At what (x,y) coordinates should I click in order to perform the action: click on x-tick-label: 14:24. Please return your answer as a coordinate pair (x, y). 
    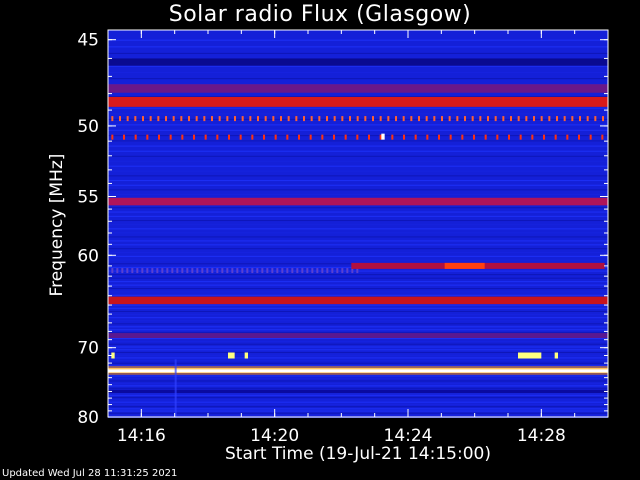
    Looking at the image, I should click on (408, 436).